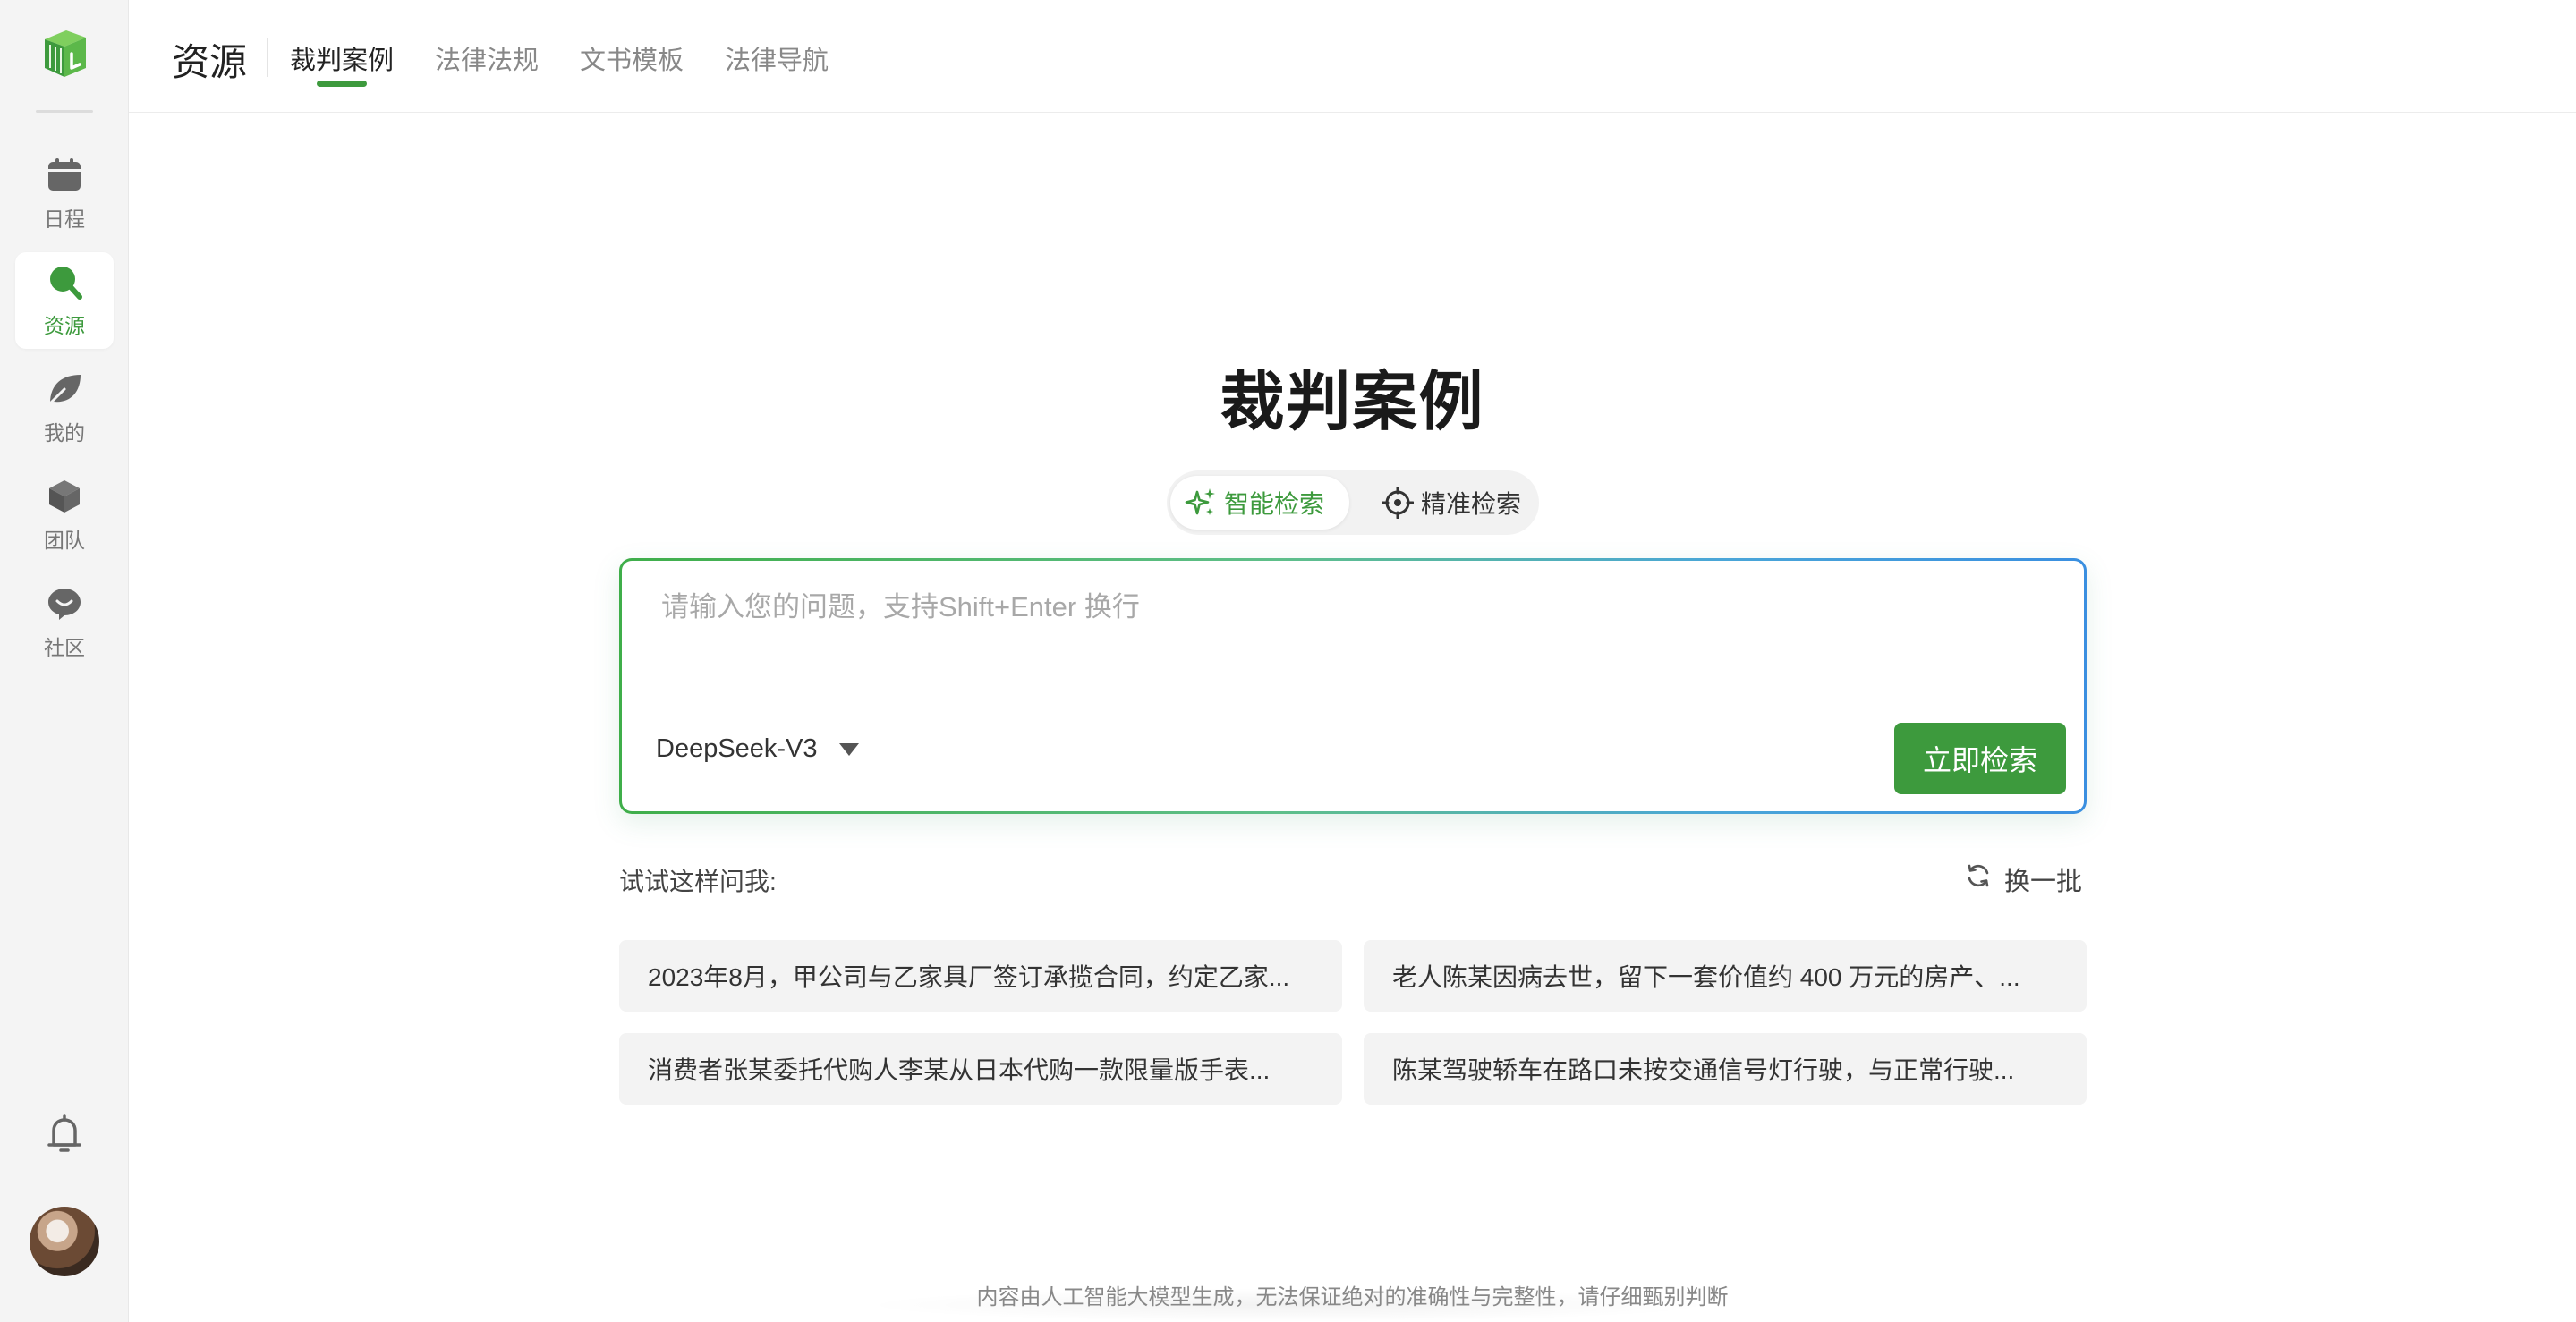 The width and height of the screenshot is (2576, 1322). I want to click on avatar, so click(64, 1241).